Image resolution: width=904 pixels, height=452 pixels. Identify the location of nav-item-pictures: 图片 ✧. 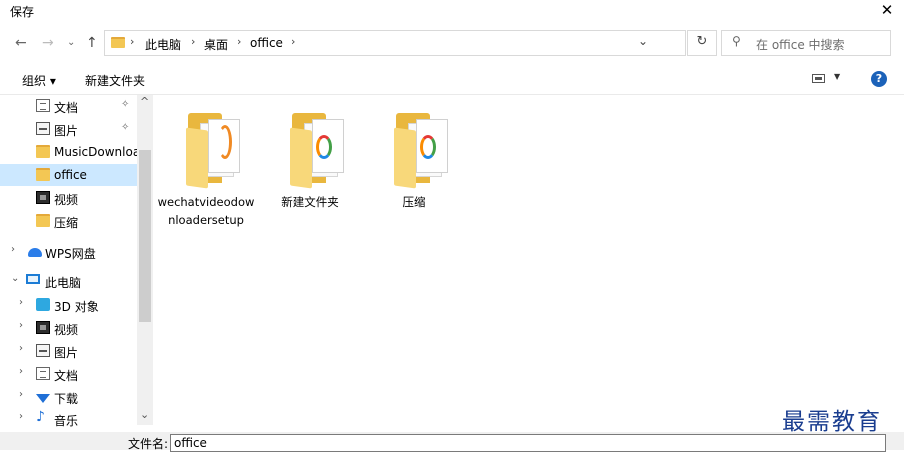
(68, 129).